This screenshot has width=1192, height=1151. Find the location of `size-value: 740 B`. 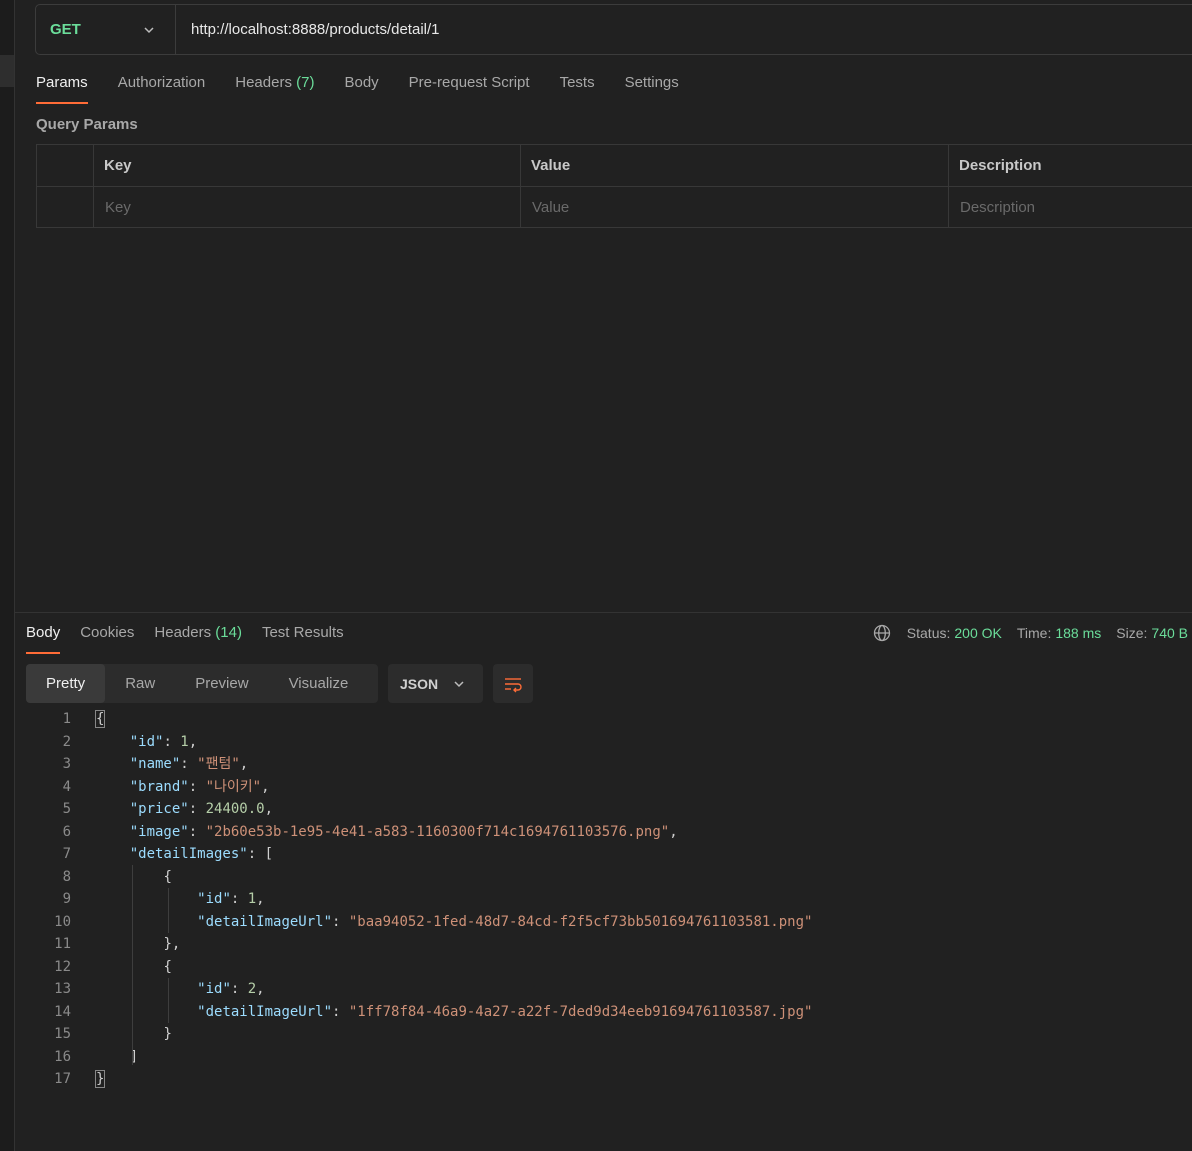

size-value: 740 B is located at coordinates (1169, 633).